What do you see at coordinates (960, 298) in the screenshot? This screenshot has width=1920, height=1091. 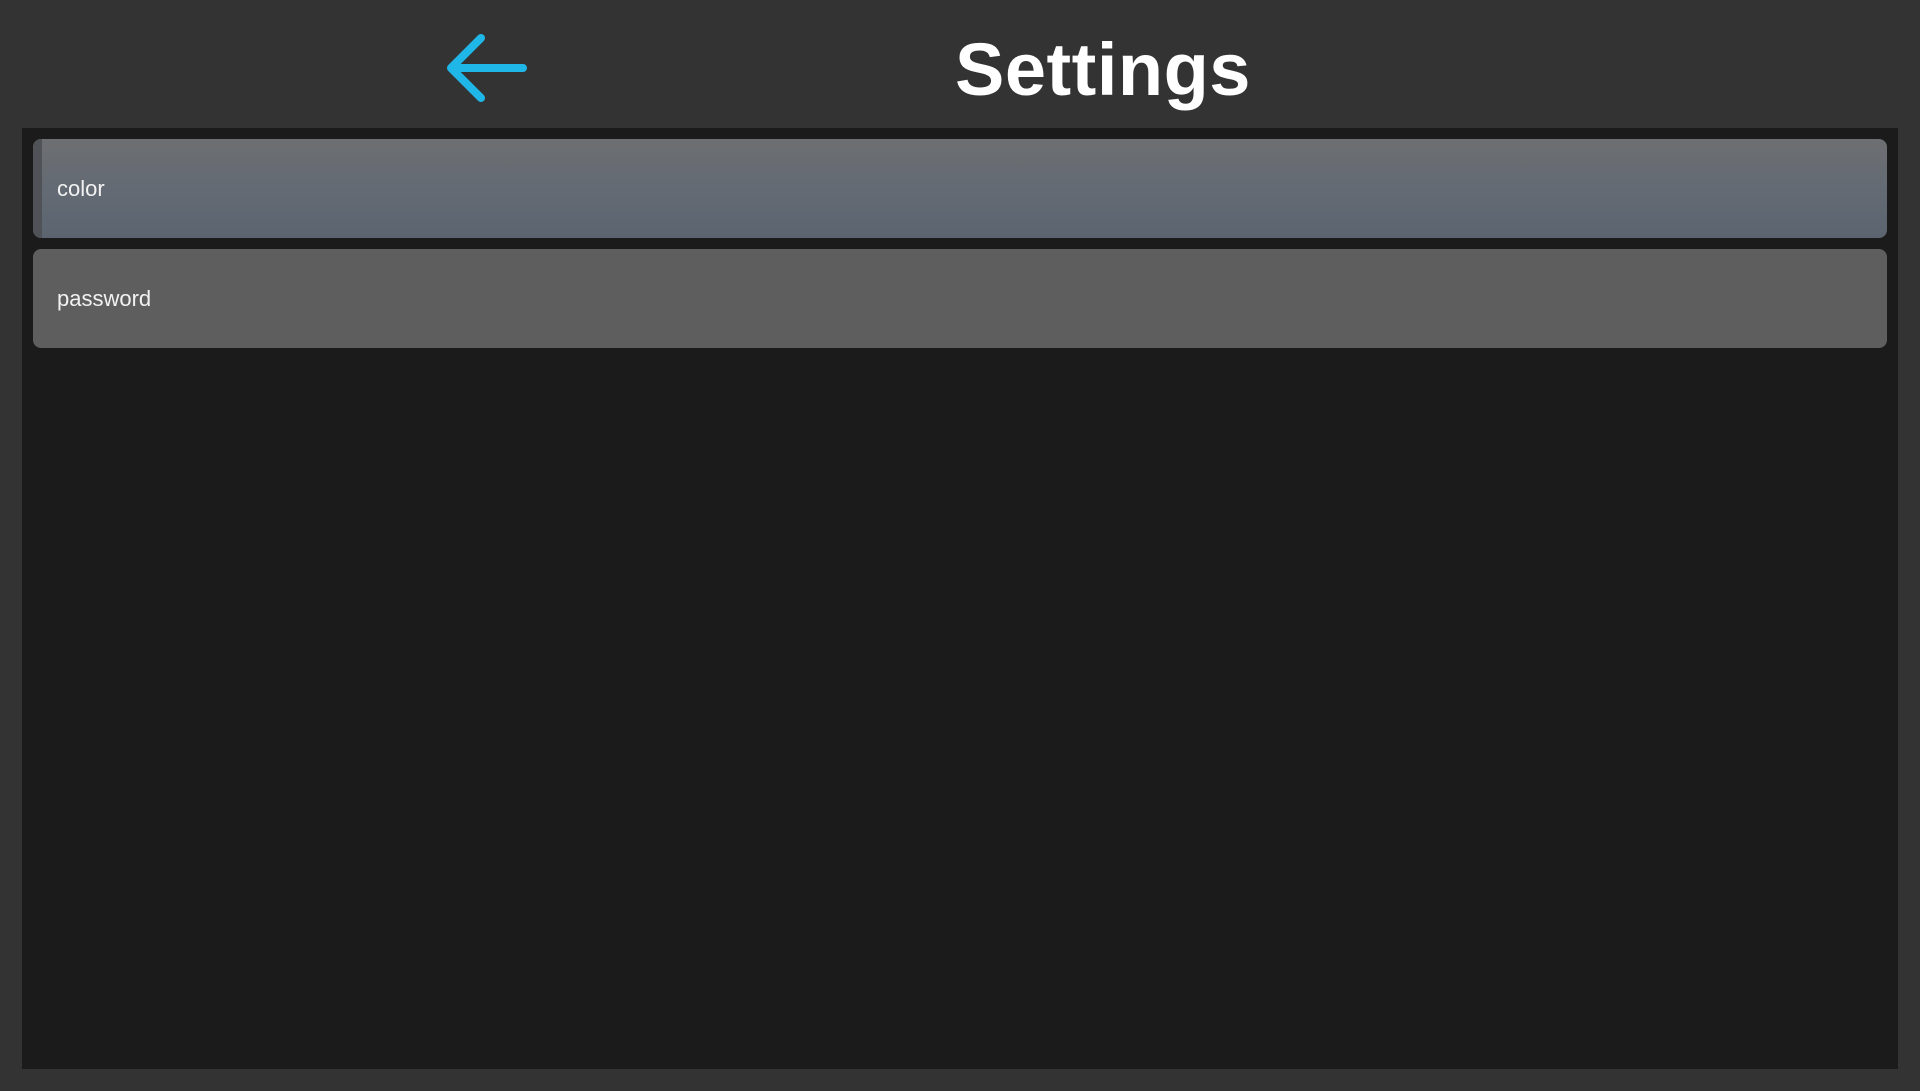 I see `settings-item-password: password` at bounding box center [960, 298].